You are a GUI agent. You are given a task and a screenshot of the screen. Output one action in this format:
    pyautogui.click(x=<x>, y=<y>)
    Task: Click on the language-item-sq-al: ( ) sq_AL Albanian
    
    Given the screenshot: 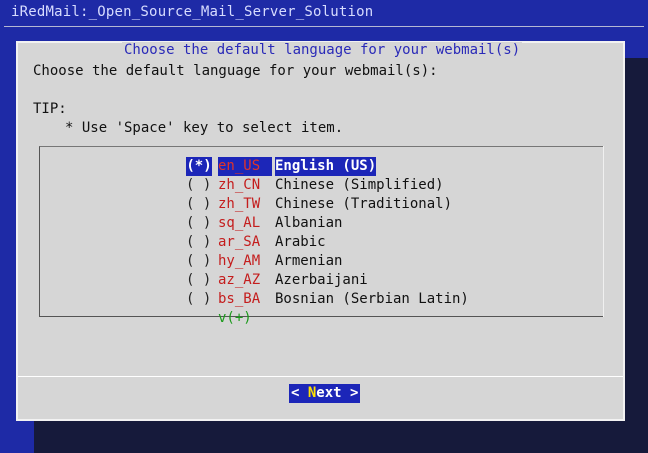 What is the action you would take?
    pyautogui.click(x=264, y=223)
    